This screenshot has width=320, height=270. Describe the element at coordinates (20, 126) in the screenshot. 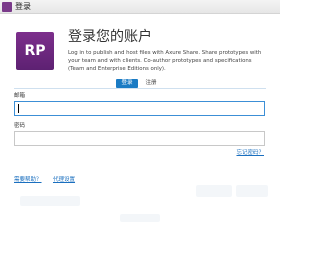

I see `password-label: 密码` at that location.